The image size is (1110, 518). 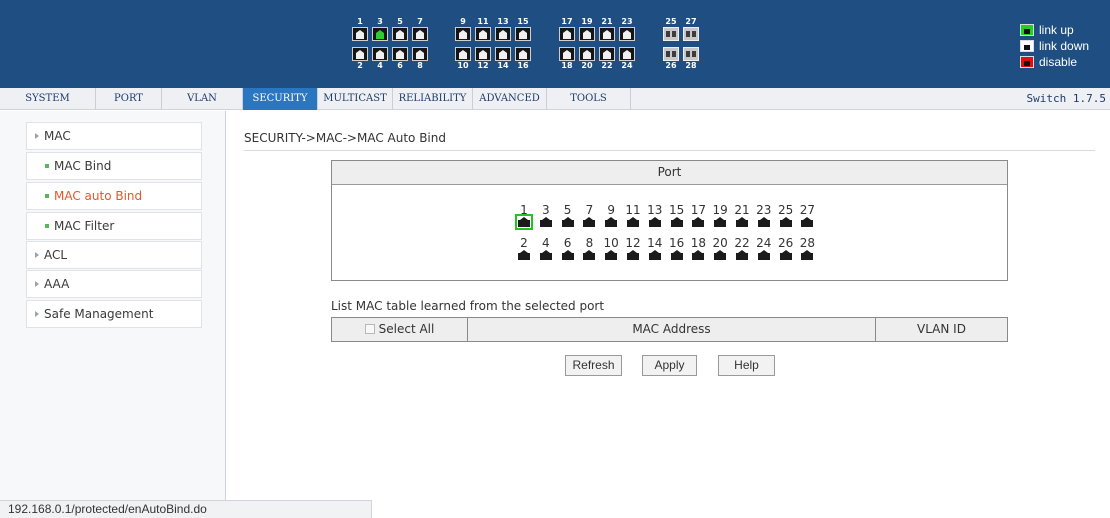 I want to click on port-select-17: 17, so click(x=698, y=215).